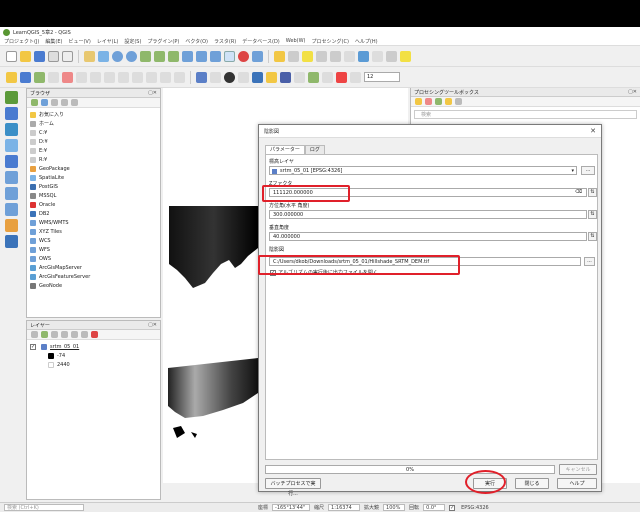  I want to click on browser-item-arcgis-feature: ArcGisFeatureServer, so click(93, 276).